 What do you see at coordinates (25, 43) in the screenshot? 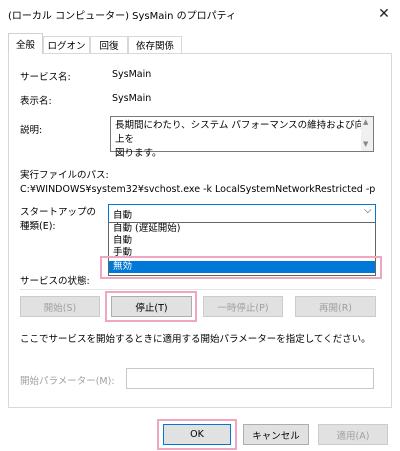
I see `tab-general: 全般` at bounding box center [25, 43].